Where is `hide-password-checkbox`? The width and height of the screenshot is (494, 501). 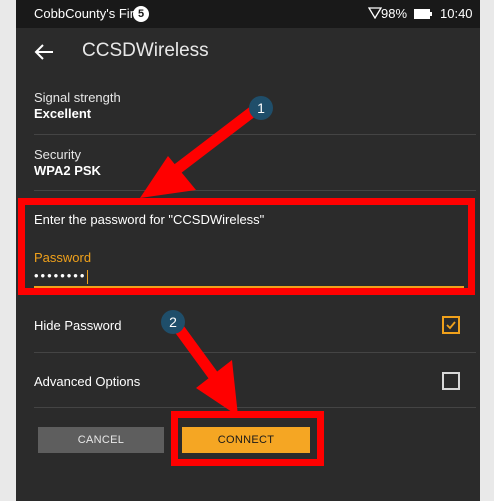
hide-password-checkbox is located at coordinates (451, 325).